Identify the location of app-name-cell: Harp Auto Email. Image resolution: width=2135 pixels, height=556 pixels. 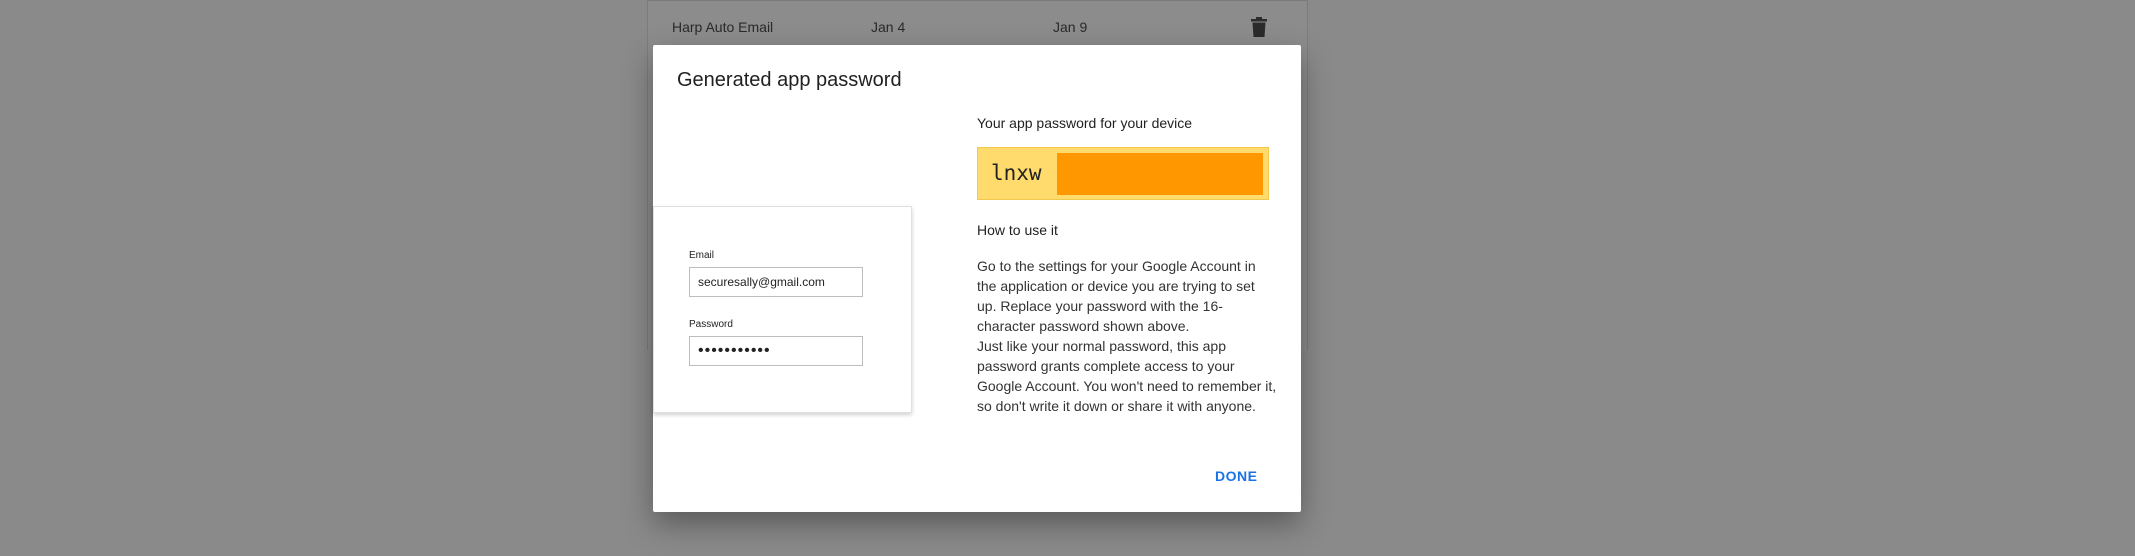
(723, 27).